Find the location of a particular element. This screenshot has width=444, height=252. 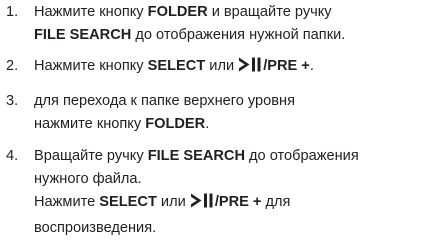

step-3-line-2: нажмите кнопку FOLDER. is located at coordinates (122, 124).